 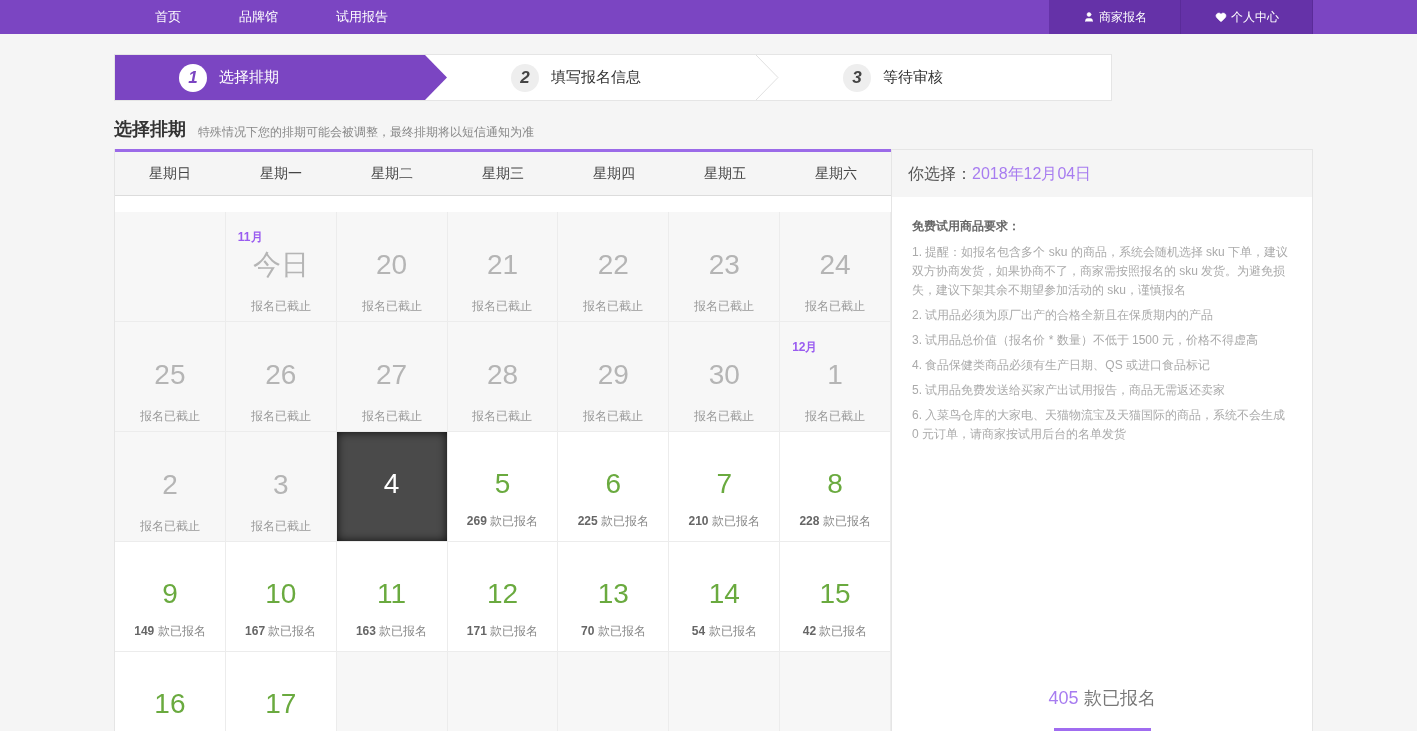 What do you see at coordinates (1061, 365) in the screenshot?
I see `requirement-text: 4. 食品保健类商品必须有生产日期、QS 或进口食品标记` at bounding box center [1061, 365].